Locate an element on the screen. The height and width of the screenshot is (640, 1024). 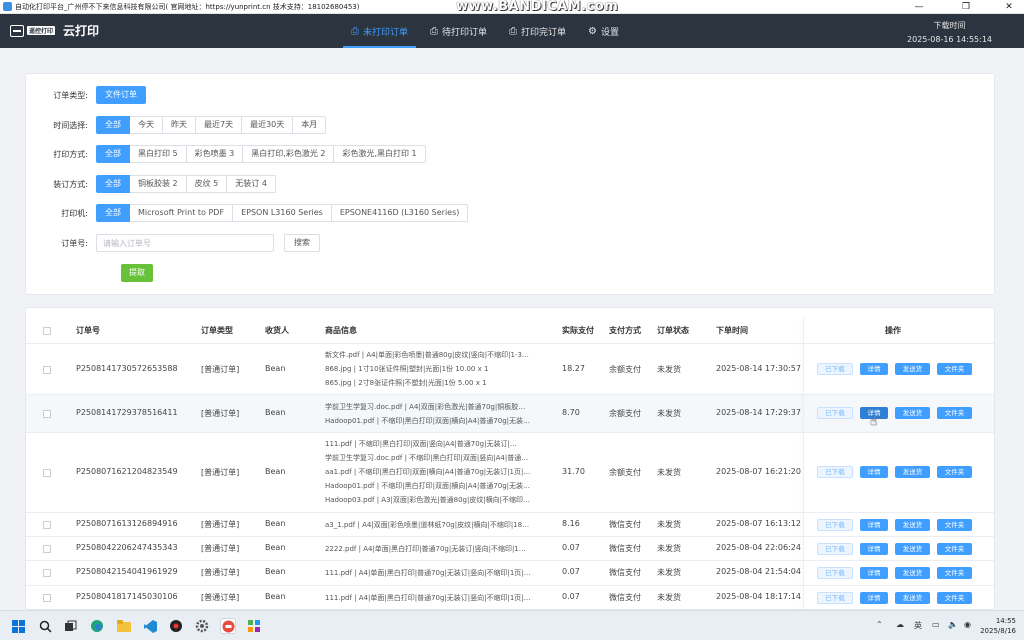
printer-epsone4116d: EPSONE4116D (L3160 Series) is located at coordinates (400, 213).